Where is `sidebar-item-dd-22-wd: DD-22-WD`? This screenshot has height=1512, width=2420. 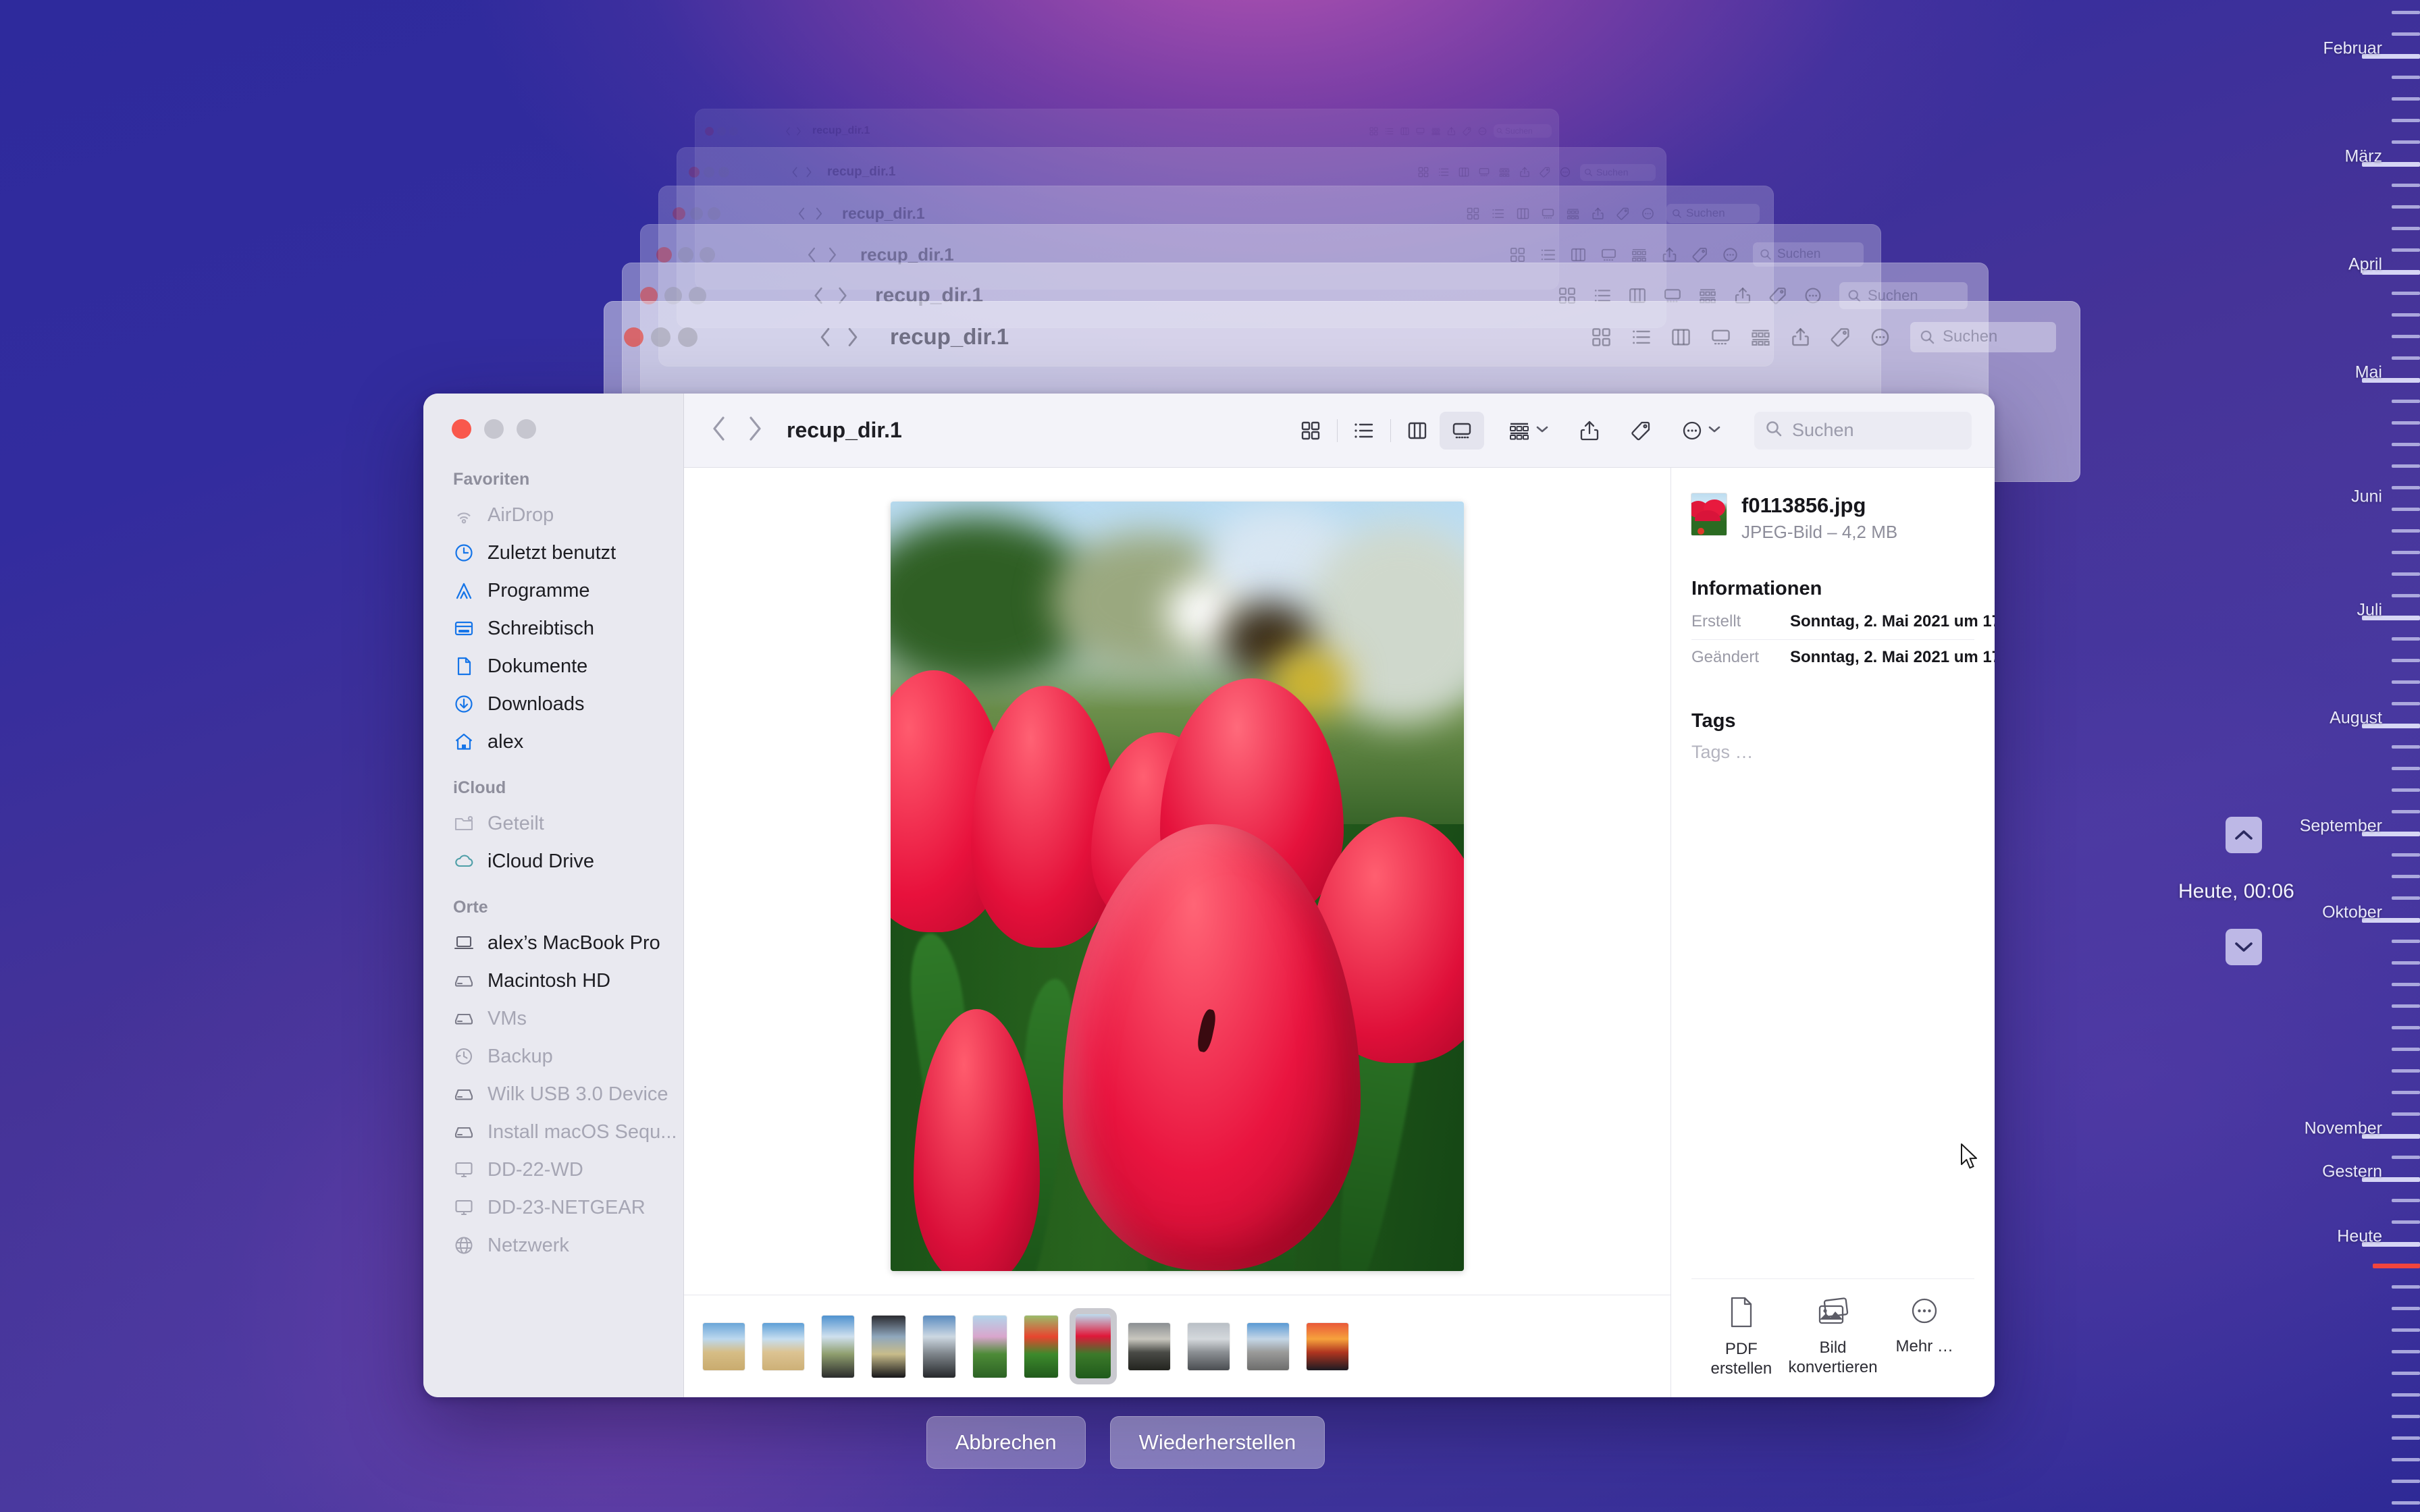
sidebar-item-dd-22-wd: DD-22-WD is located at coordinates (553, 1170).